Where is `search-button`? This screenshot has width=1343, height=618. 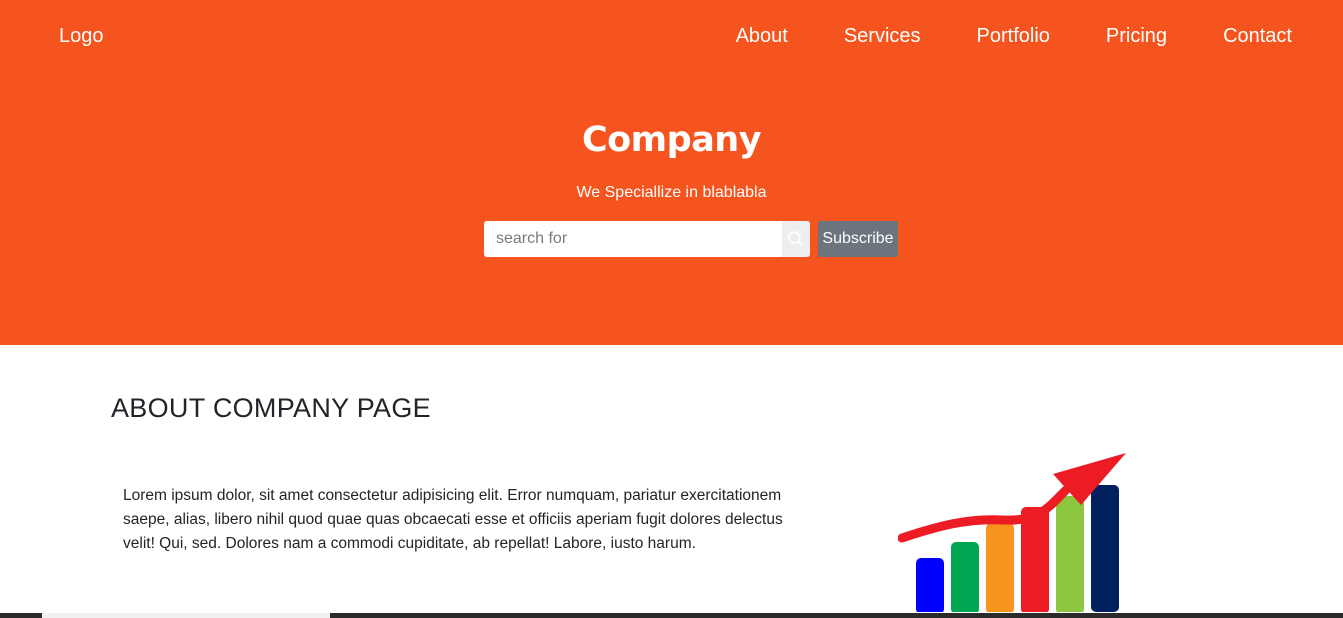
search-button is located at coordinates (796, 239).